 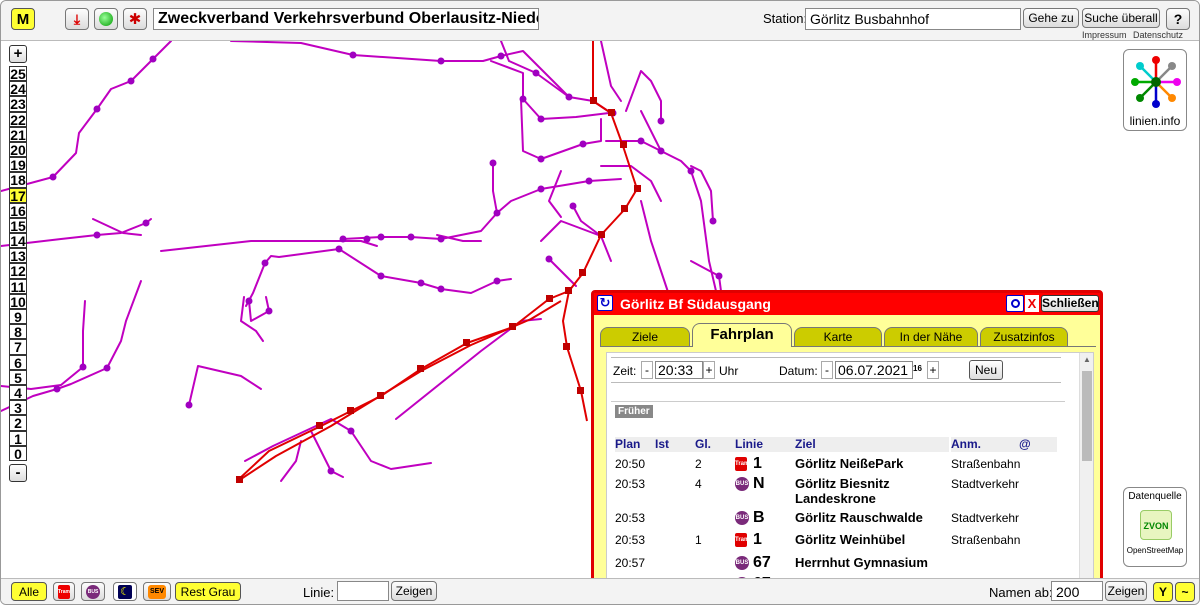 What do you see at coordinates (847, 304) in the screenshot?
I see `popup-header: ↻ Görlitz Bf Südausgang X Schließen` at bounding box center [847, 304].